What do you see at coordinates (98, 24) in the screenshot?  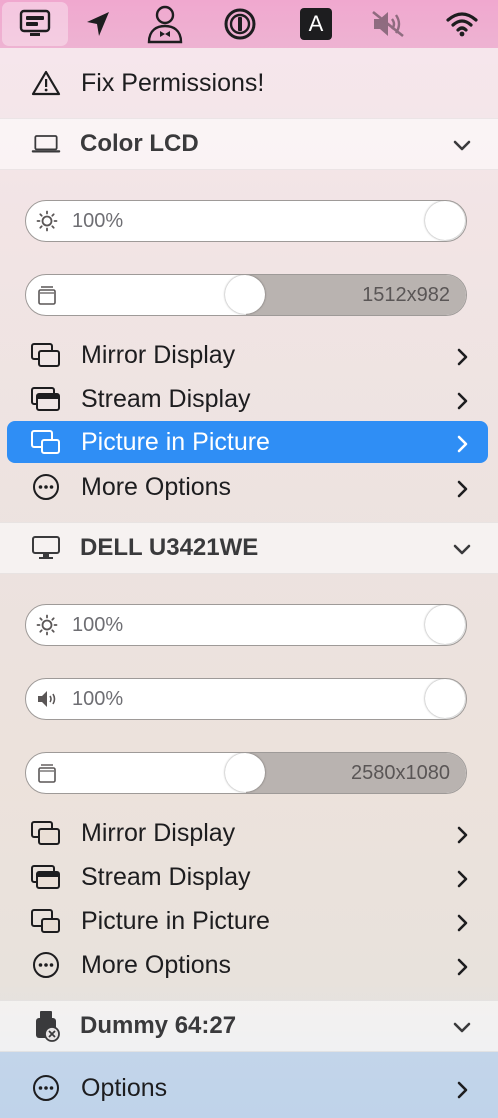 I see `location-arrow-icon` at bounding box center [98, 24].